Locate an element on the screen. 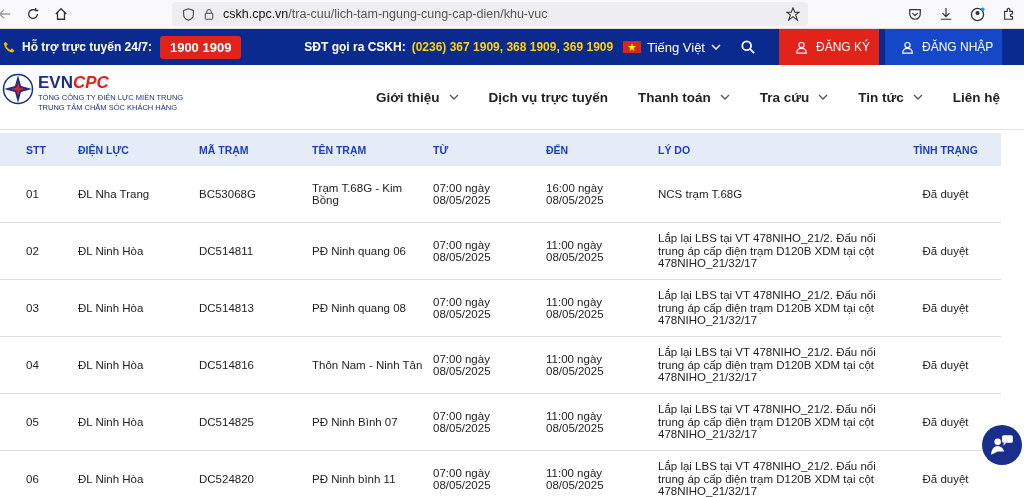 Image resolution: width=1024 pixels, height=497 pixels. station-name: PĐ Ninh quang 08 is located at coordinates (359, 308).